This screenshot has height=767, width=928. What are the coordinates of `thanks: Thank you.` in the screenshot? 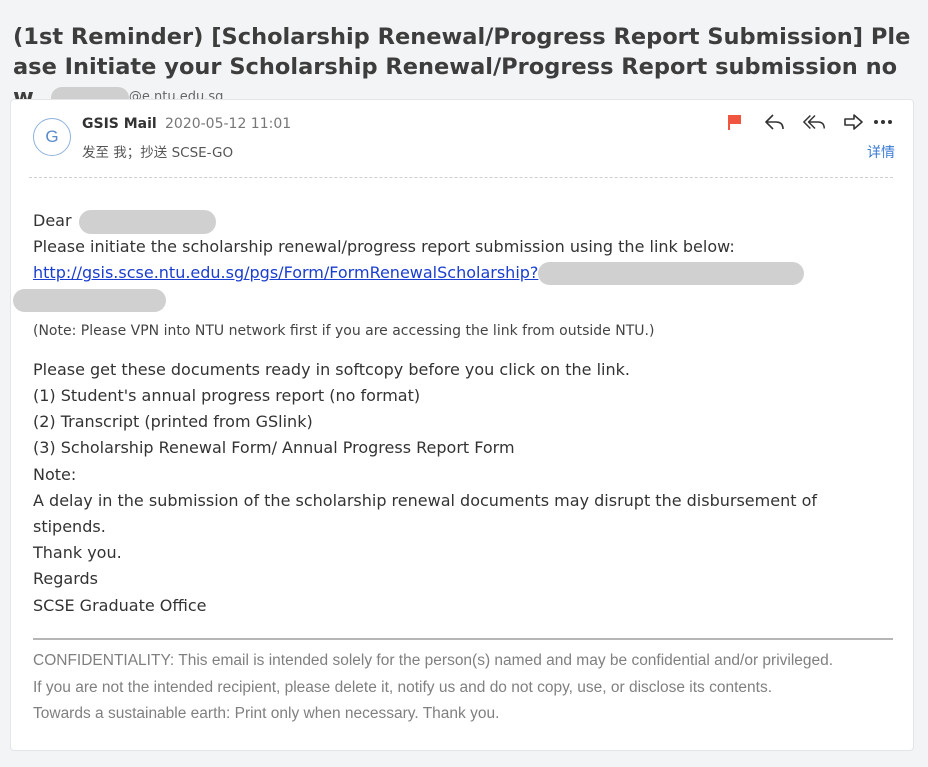 It's located at (77, 553).